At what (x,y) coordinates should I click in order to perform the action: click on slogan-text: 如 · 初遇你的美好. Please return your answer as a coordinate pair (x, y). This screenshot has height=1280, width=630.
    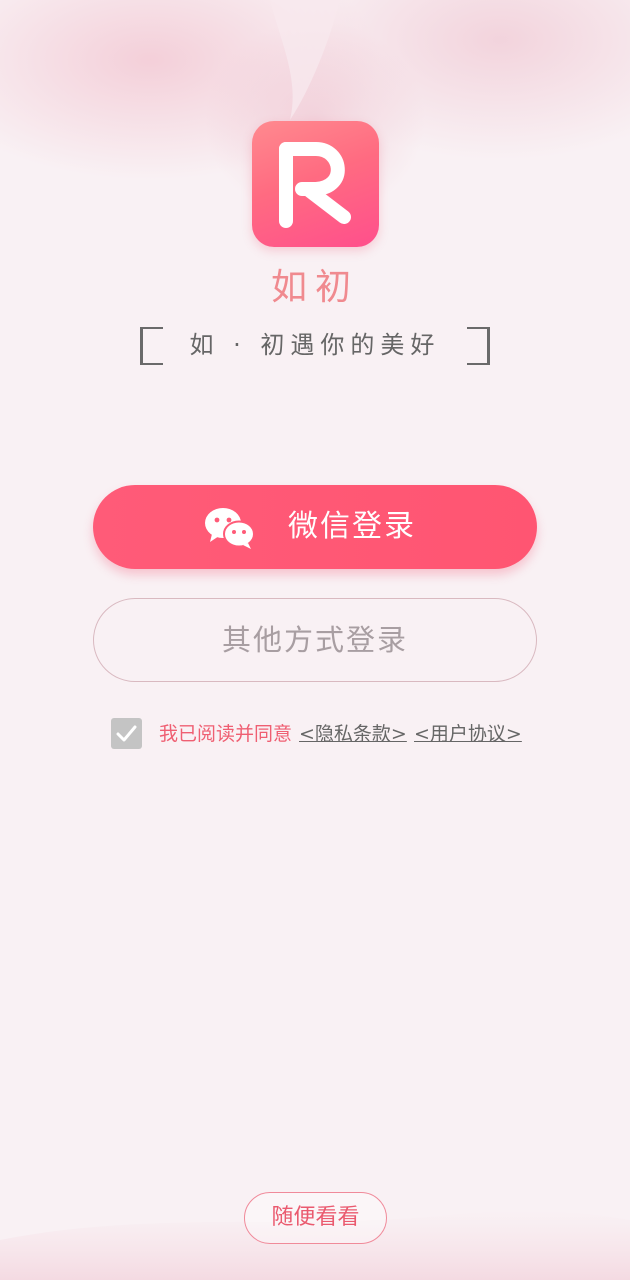
    Looking at the image, I should click on (315, 345).